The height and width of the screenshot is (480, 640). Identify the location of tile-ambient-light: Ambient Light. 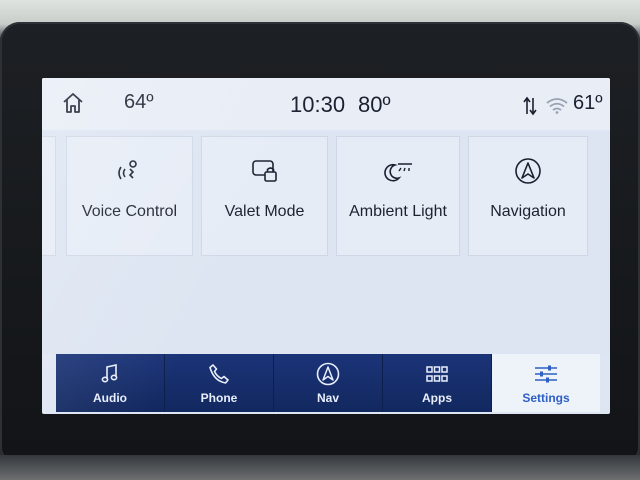
(398, 196).